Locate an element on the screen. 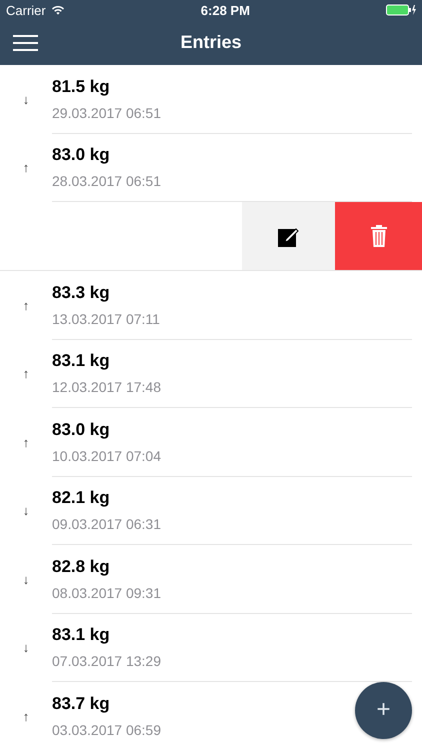 The width and height of the screenshot is (422, 750). entry-date: 12.03.2017 17:48 is located at coordinates (106, 387).